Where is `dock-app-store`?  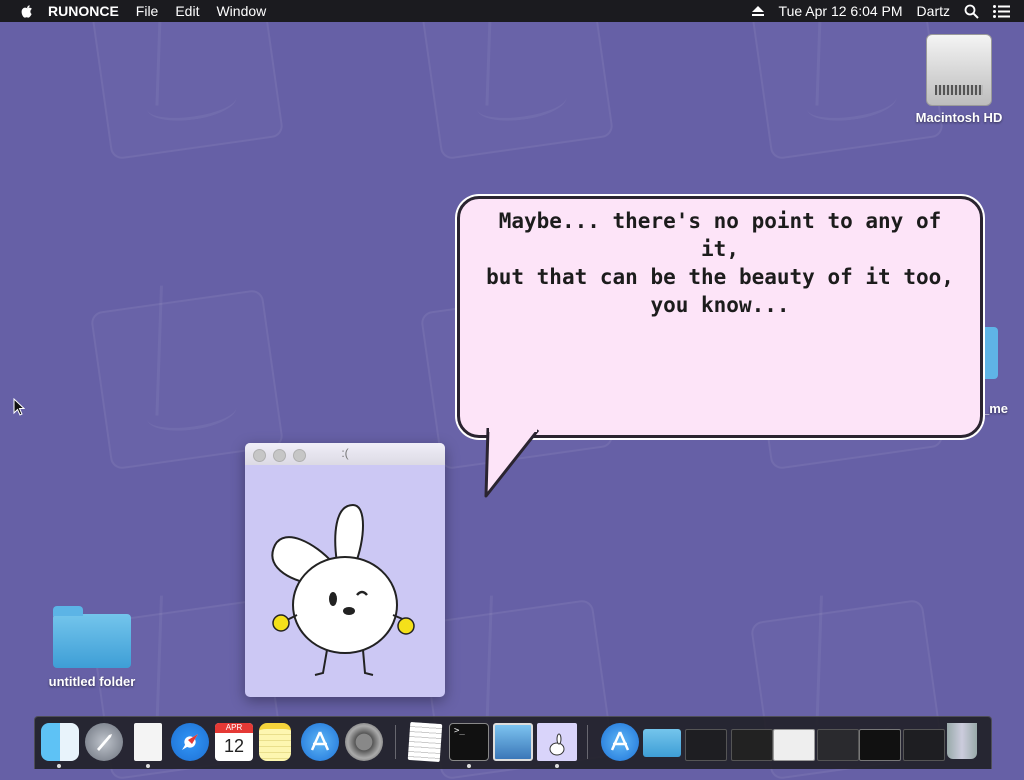
dock-app-store is located at coordinates (320, 742).